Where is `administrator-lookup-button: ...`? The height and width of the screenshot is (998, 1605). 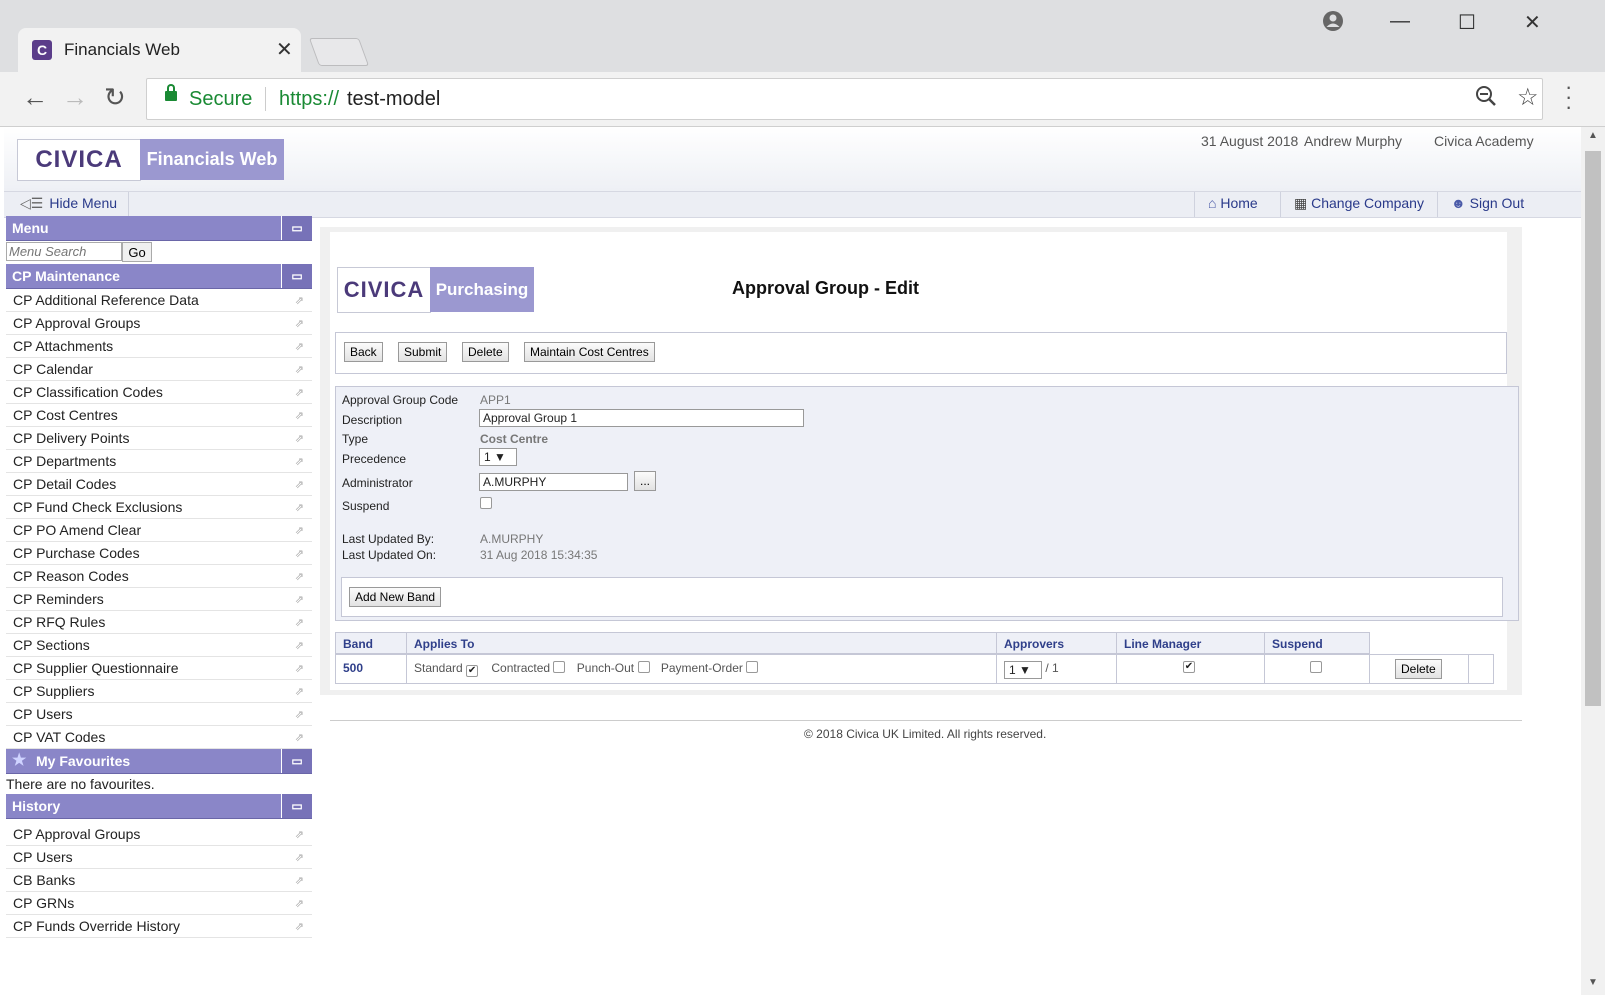 administrator-lookup-button: ... is located at coordinates (645, 481).